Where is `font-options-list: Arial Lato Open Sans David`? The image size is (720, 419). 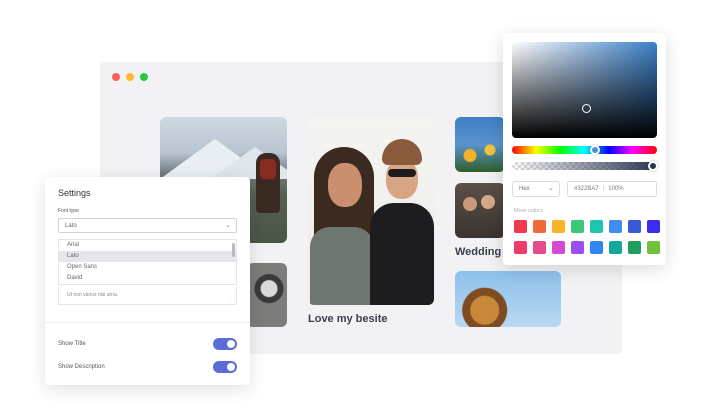
font-options-list: Arial Lato Open Sans David is located at coordinates (147, 262).